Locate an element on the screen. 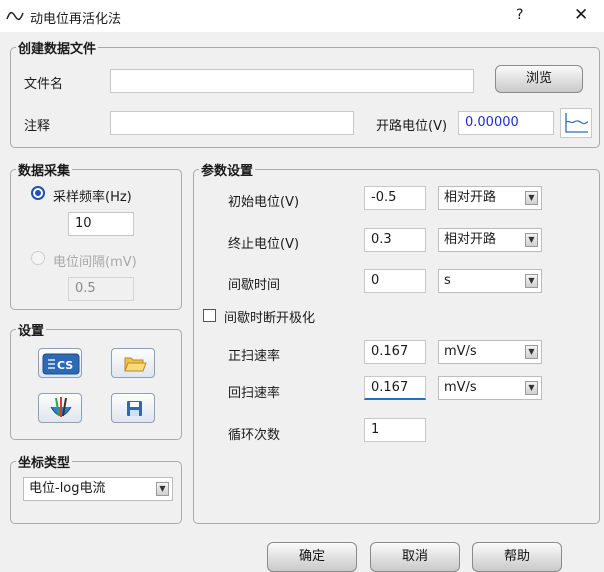 The height and width of the screenshot is (572, 604). reverse-rate-label: 回扫速率 is located at coordinates (254, 393).